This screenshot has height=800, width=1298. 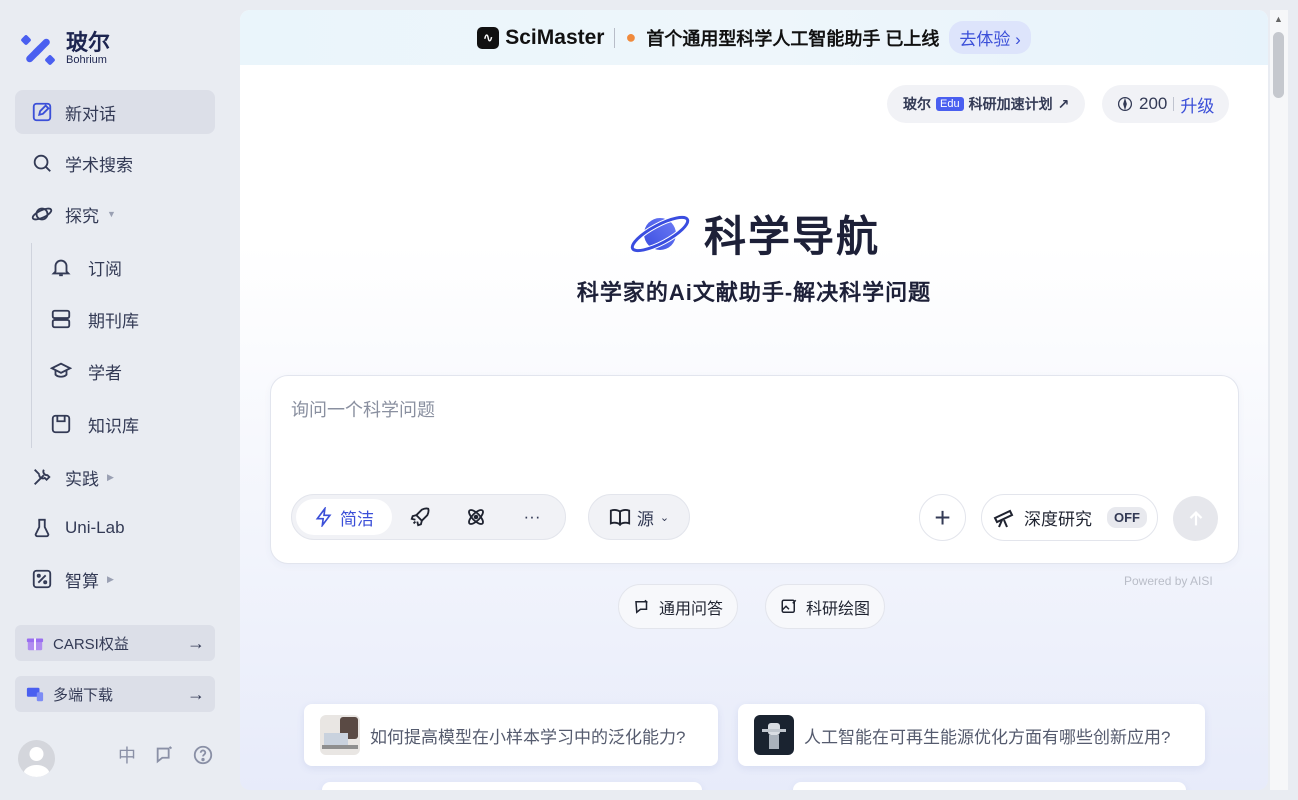 I want to click on chevron-down-icon: ▼, so click(x=111, y=214).